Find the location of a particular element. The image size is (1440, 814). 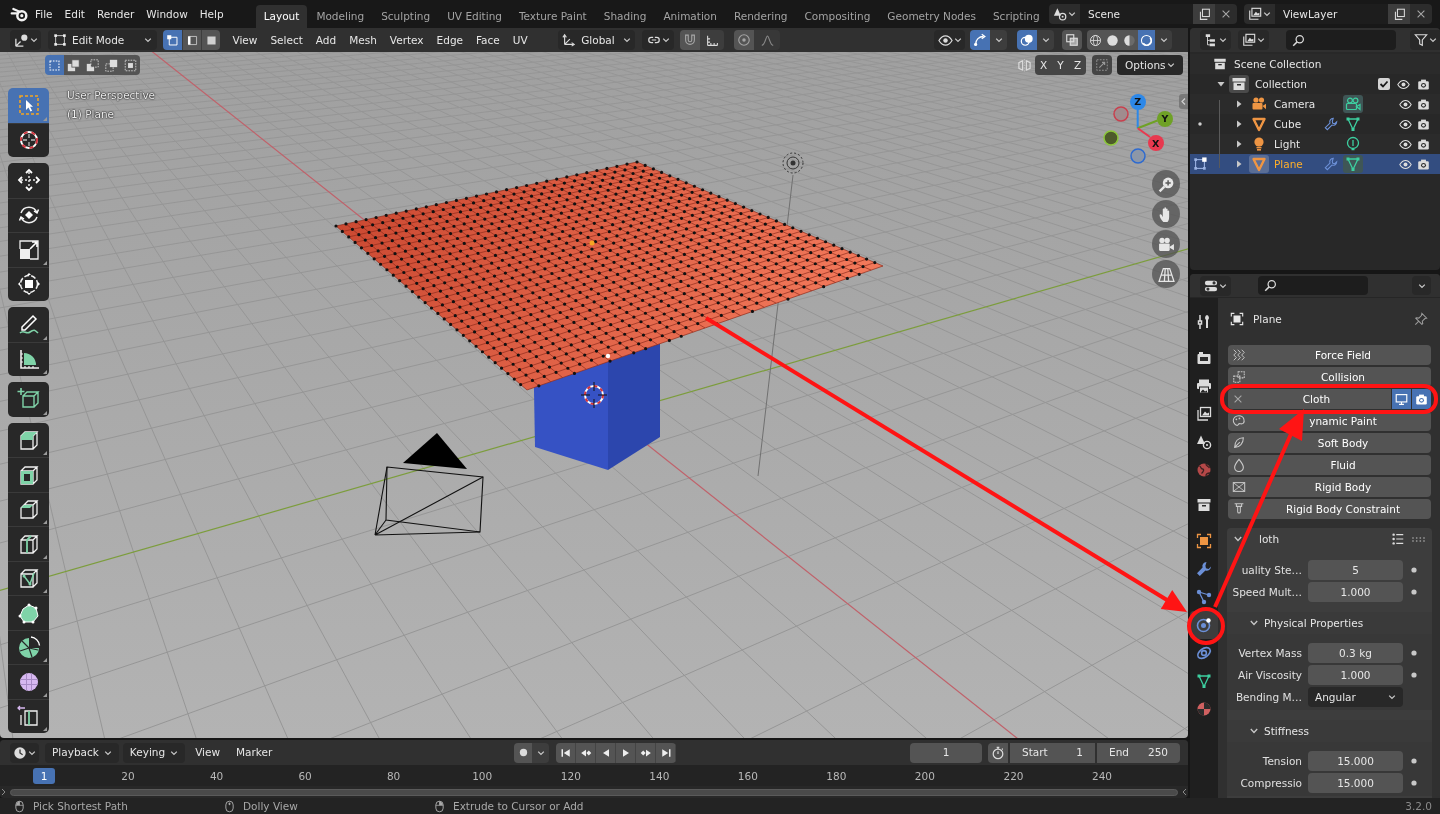

menu-button: Vertex is located at coordinates (407, 40).